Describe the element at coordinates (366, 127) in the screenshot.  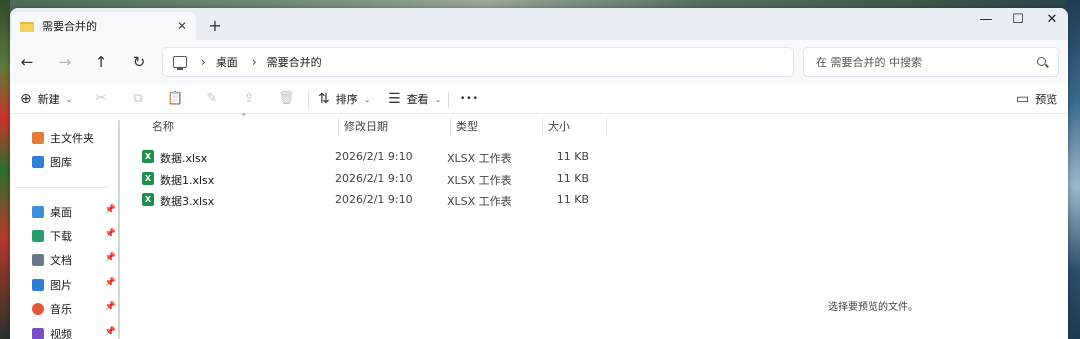
I see `column-header-date: 修改日期` at that location.